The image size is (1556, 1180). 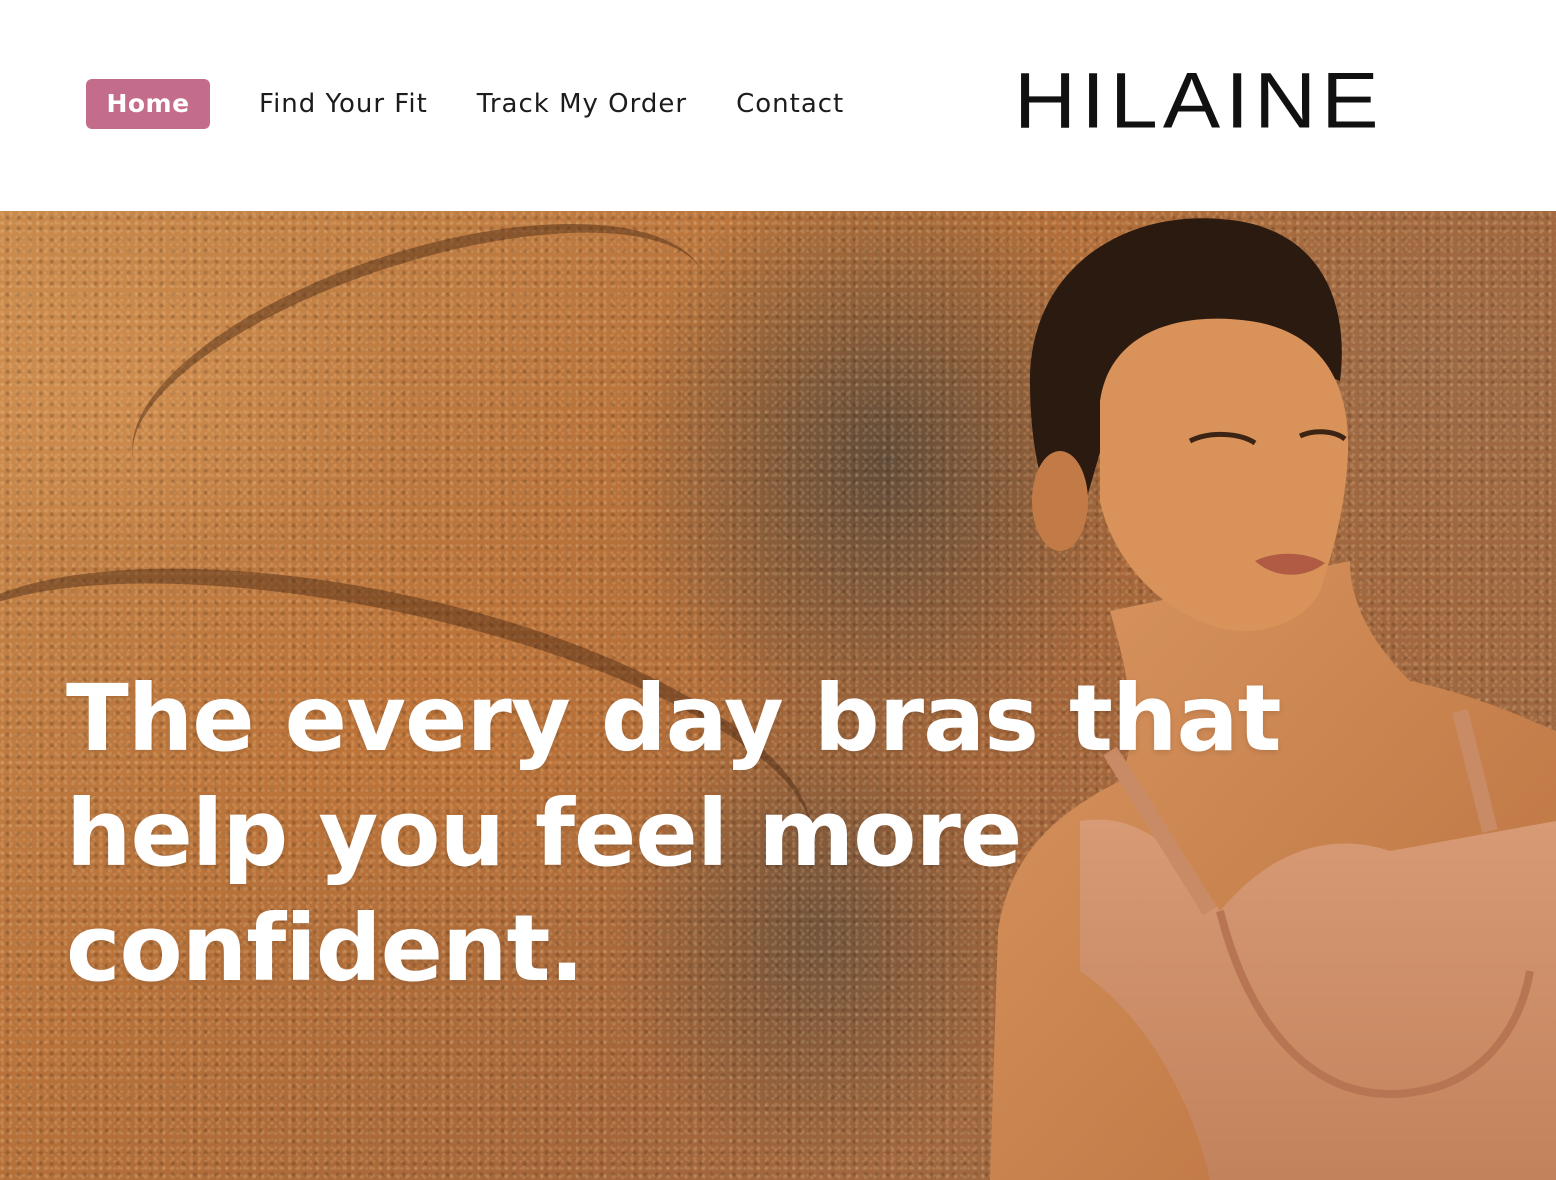 I want to click on nav-find-your-fit-link: Find Your Fit, so click(x=343, y=104).